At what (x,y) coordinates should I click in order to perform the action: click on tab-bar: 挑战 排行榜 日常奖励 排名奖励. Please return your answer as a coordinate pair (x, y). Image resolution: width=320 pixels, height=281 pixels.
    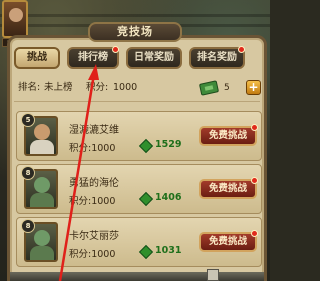
    Looking at the image, I should click on (129, 58).